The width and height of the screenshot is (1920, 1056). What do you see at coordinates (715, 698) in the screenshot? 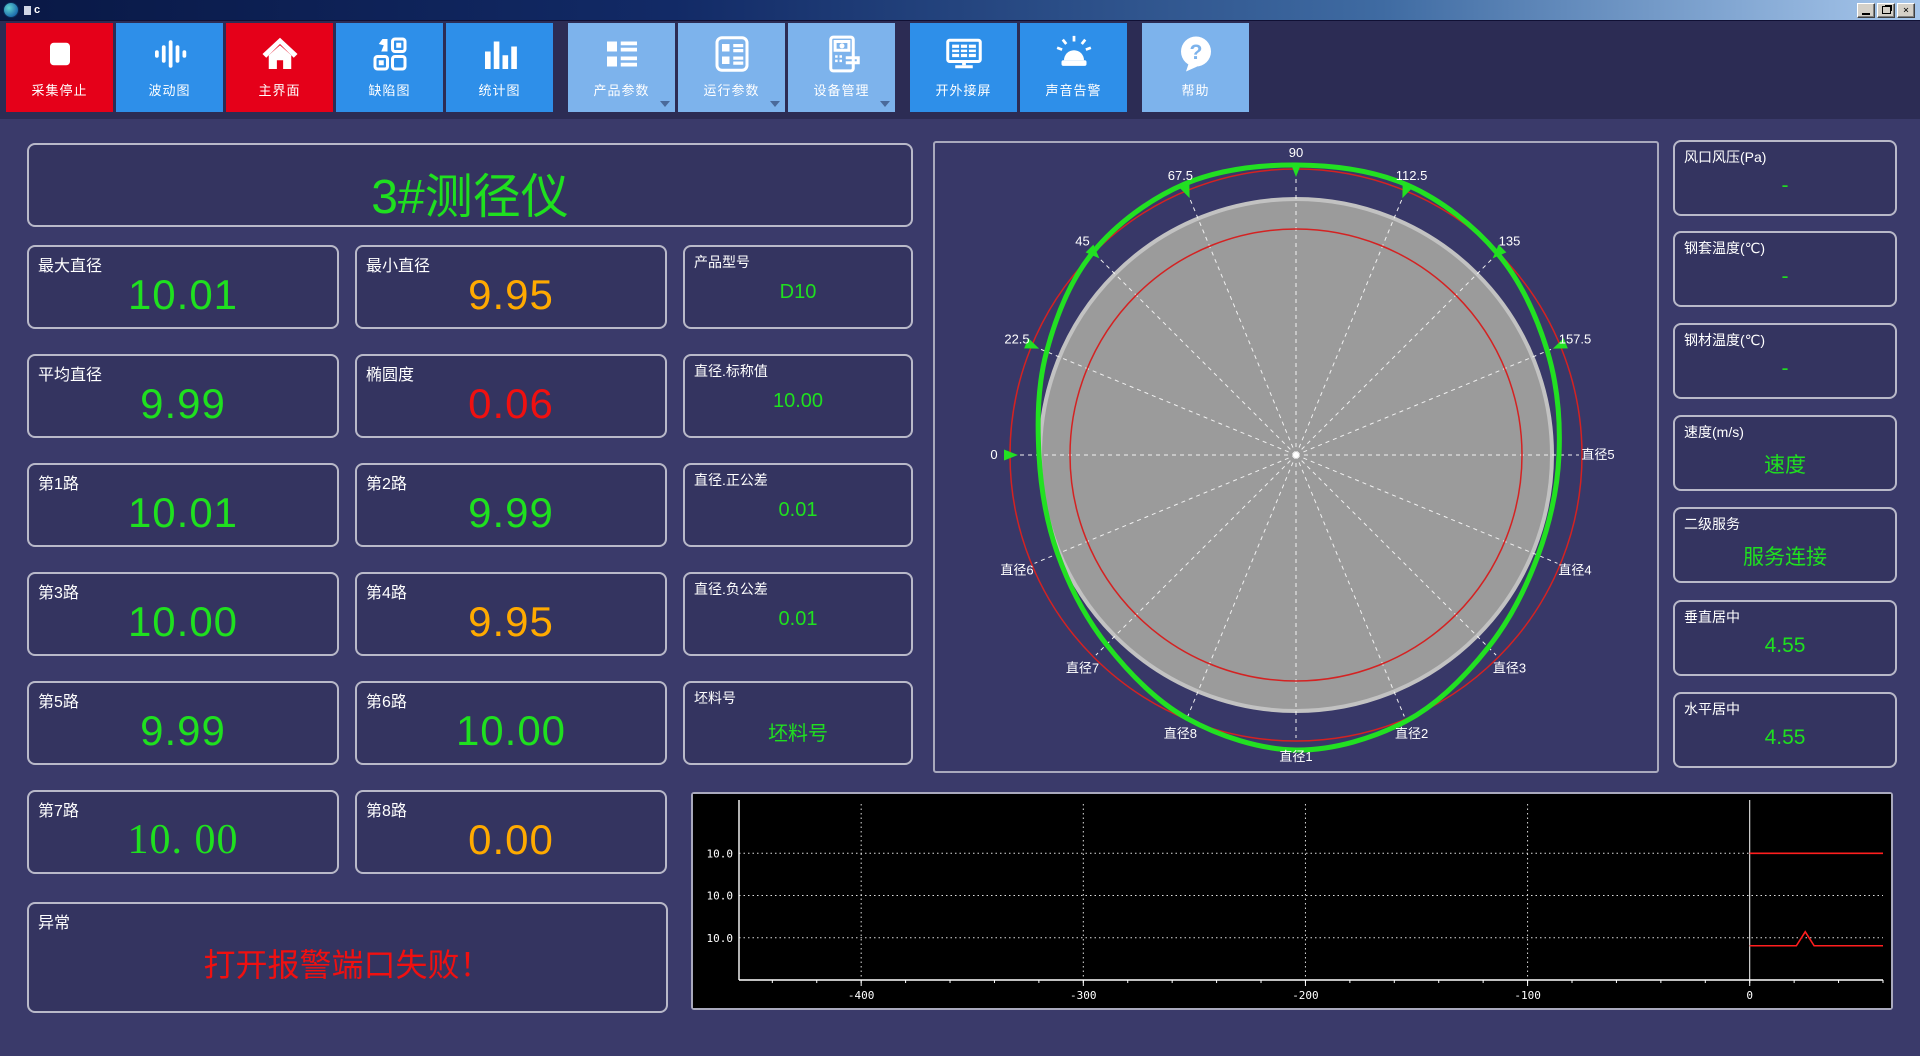
I see `param-label: 坯料号` at bounding box center [715, 698].